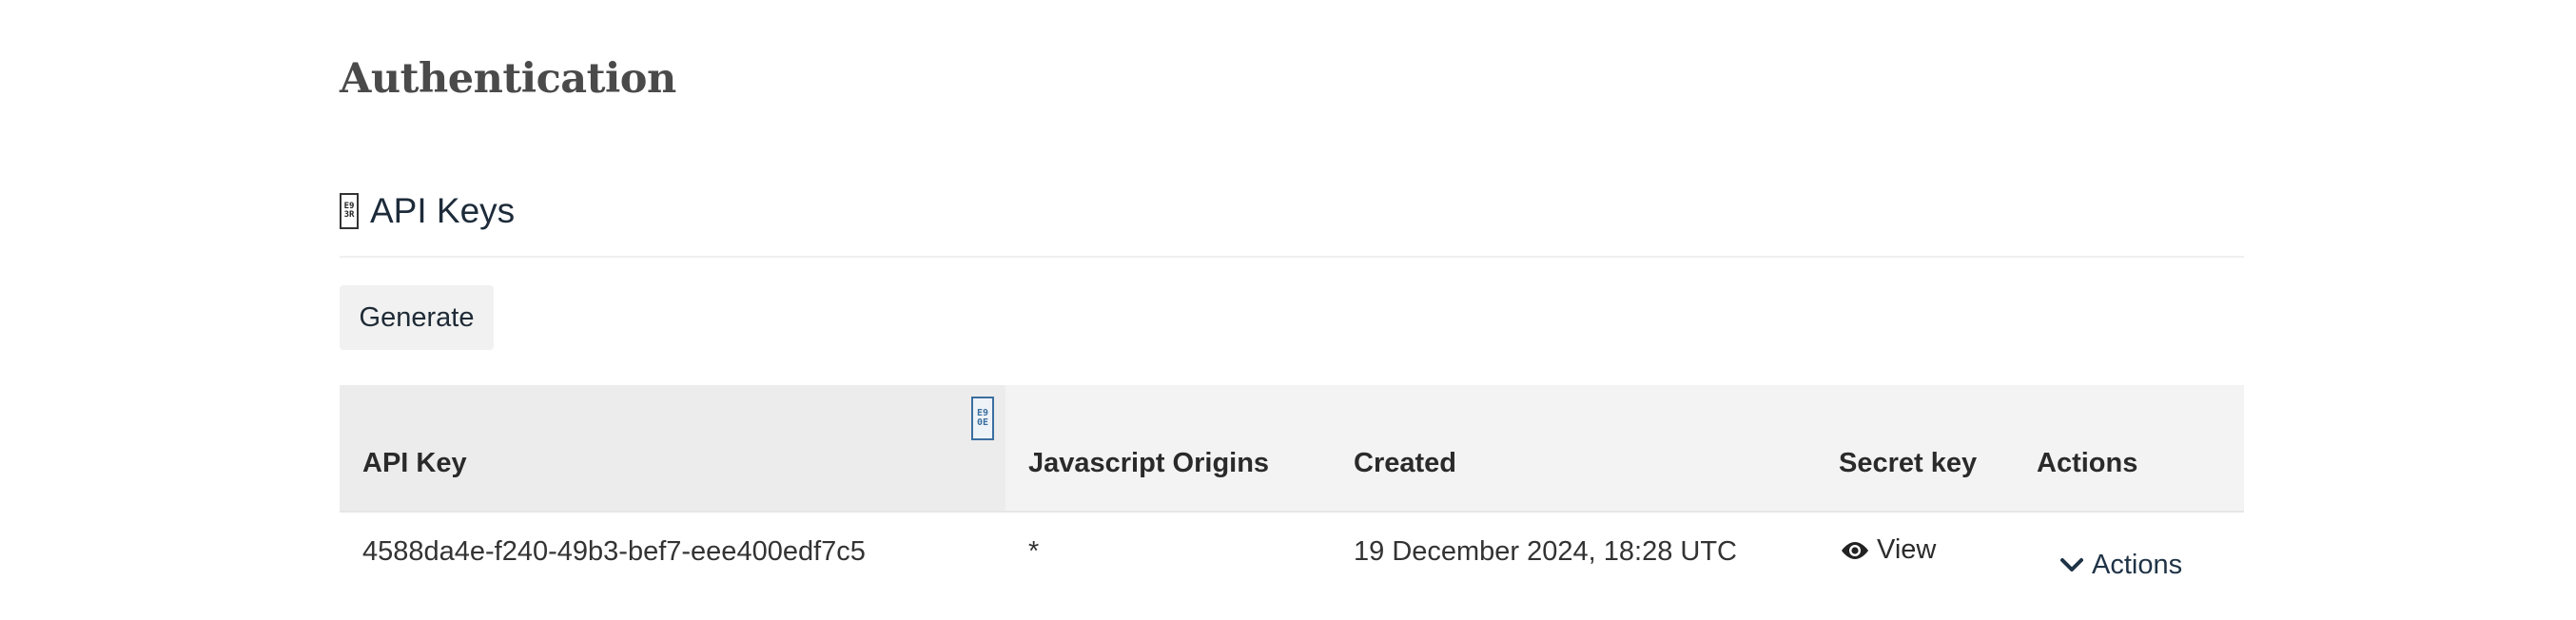  I want to click on page-title: Authentication, so click(508, 79).